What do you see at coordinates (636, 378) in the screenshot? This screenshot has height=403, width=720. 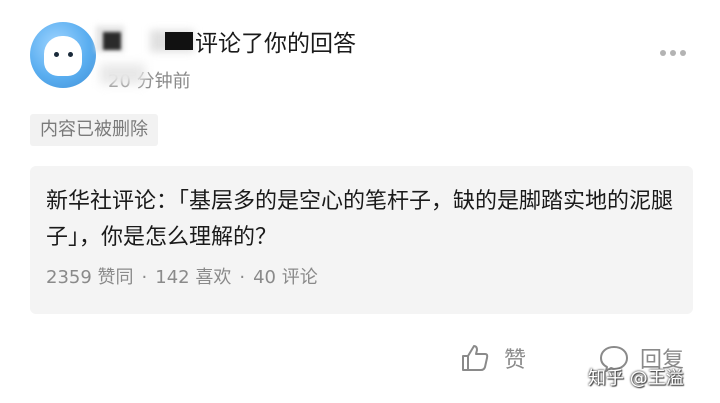 I see `watermark: 知乎 @王溢` at bounding box center [636, 378].